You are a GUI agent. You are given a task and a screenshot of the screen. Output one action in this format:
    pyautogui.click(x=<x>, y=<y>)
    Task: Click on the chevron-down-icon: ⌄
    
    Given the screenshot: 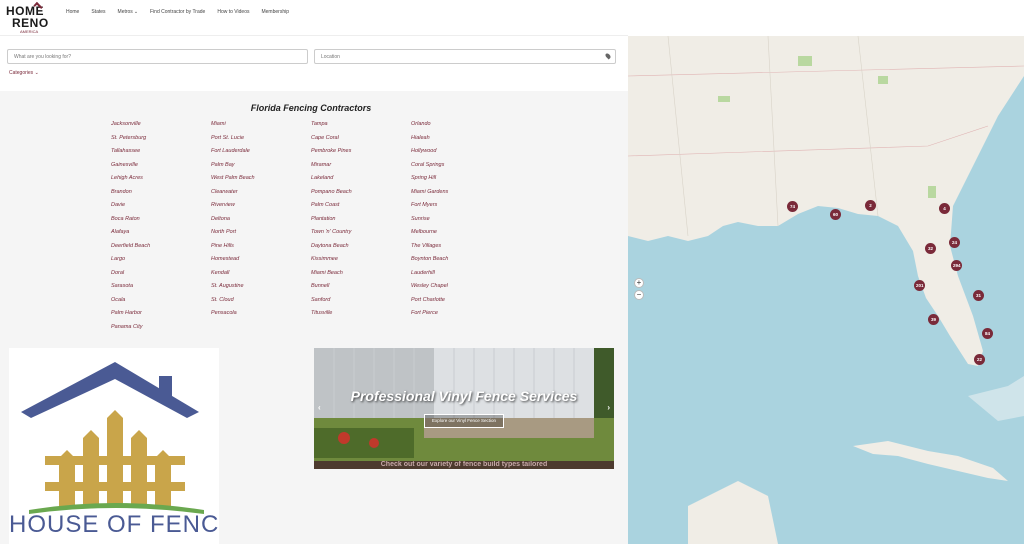 What is the action you would take?
    pyautogui.click(x=136, y=12)
    